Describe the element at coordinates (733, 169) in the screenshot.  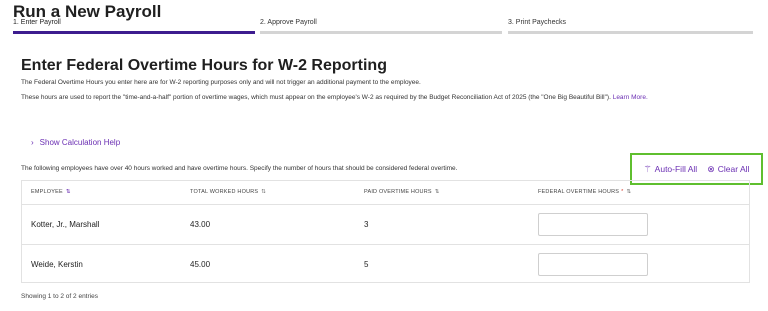
I see `clear-all-label: Clear All` at that location.